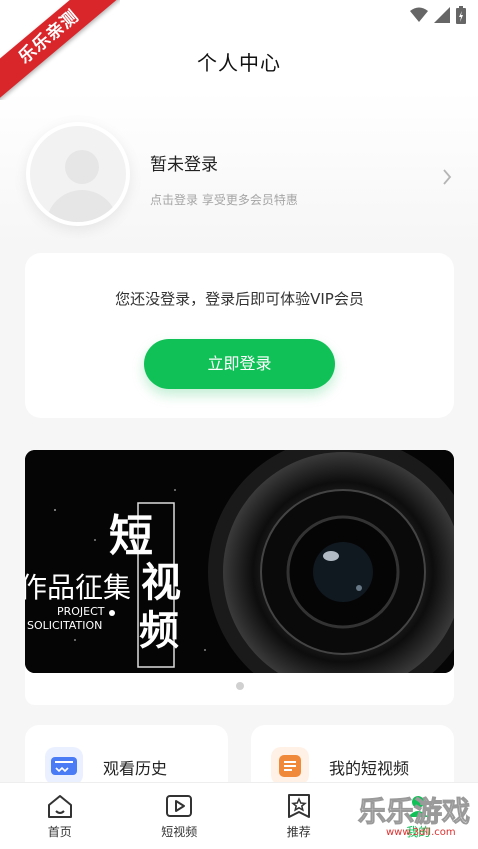 The height and width of the screenshot is (849, 478). Describe the element at coordinates (179, 806) in the screenshot. I see `play-icon` at that location.